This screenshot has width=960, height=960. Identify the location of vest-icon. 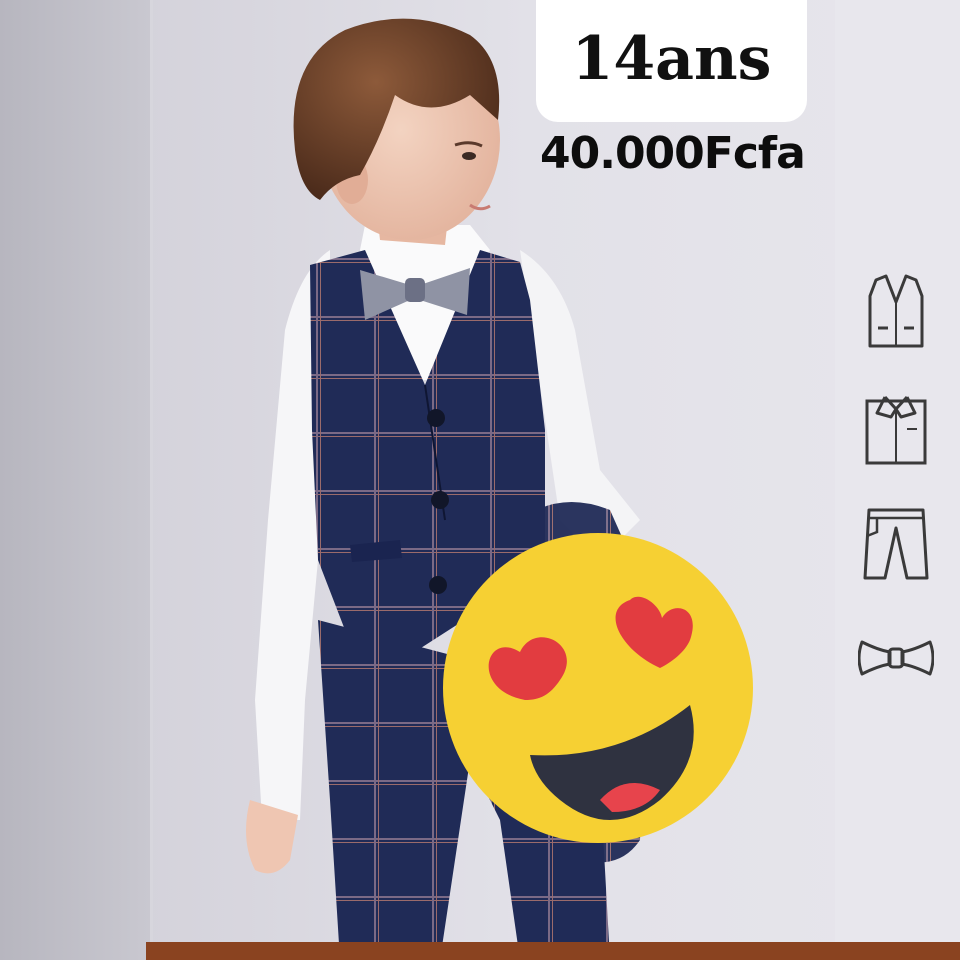
(896, 312).